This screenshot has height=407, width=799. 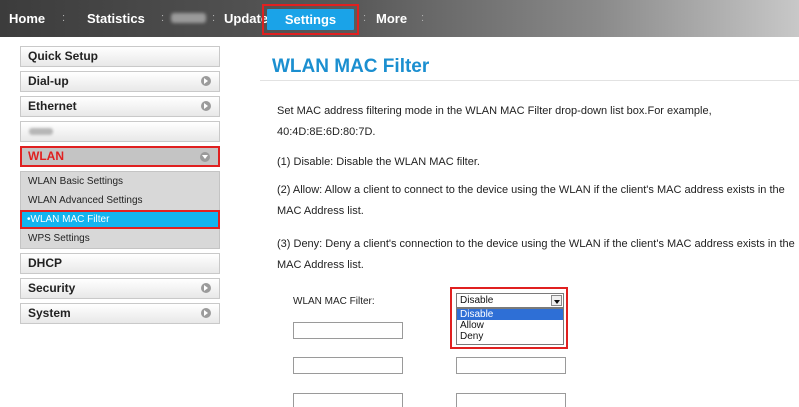 I want to click on option-deny: Deny, so click(x=510, y=336).